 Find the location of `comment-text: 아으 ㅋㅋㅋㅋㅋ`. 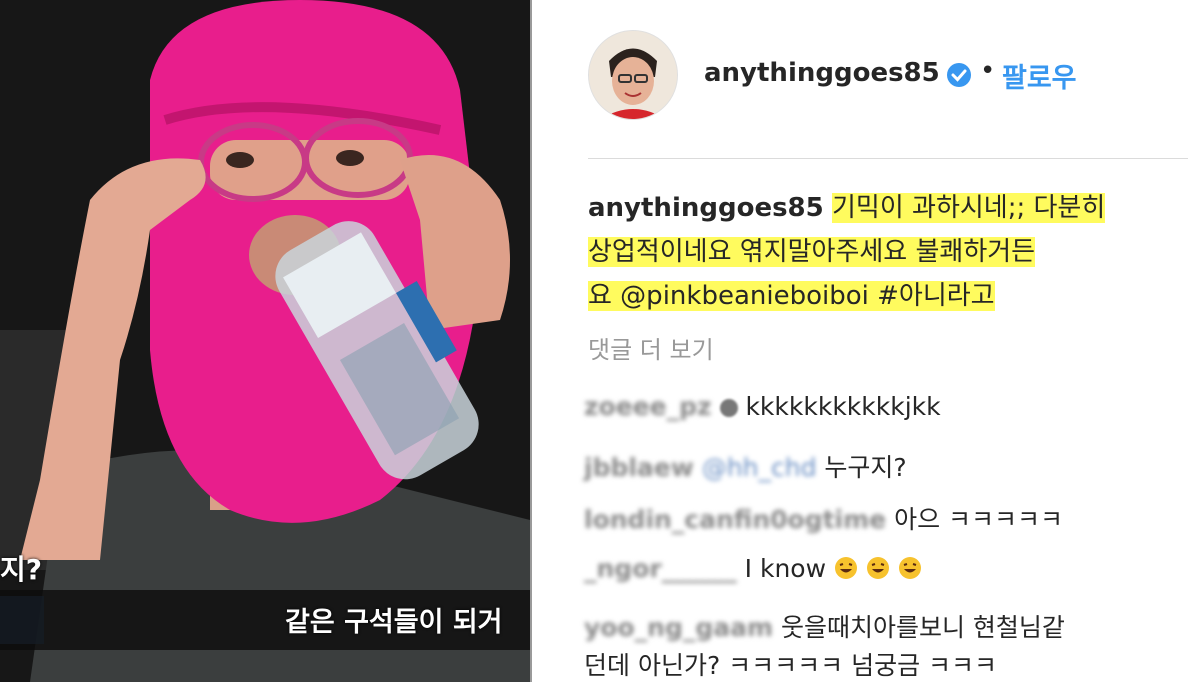

comment-text: 아으 ㅋㅋㅋㅋㅋ is located at coordinates (979, 519).